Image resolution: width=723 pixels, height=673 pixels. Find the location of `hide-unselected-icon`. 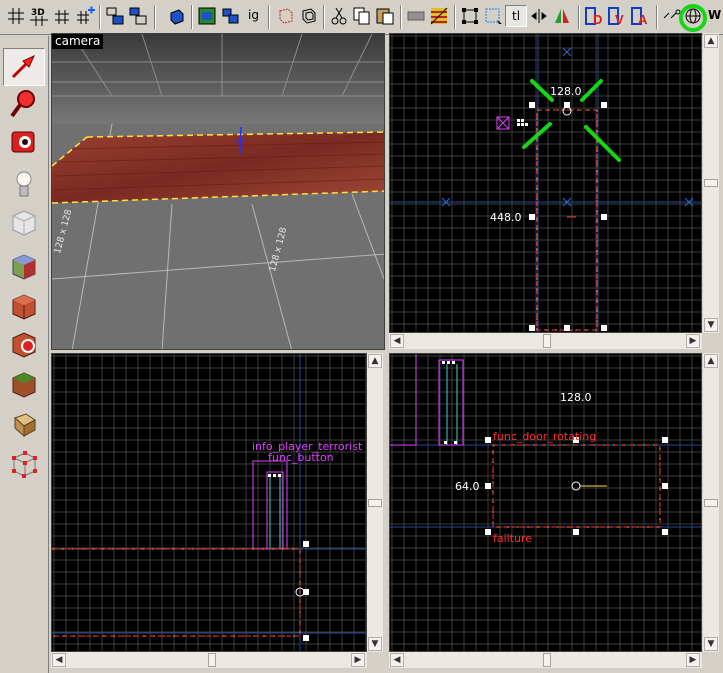

hide-unselected-icon is located at coordinates (230, 16).